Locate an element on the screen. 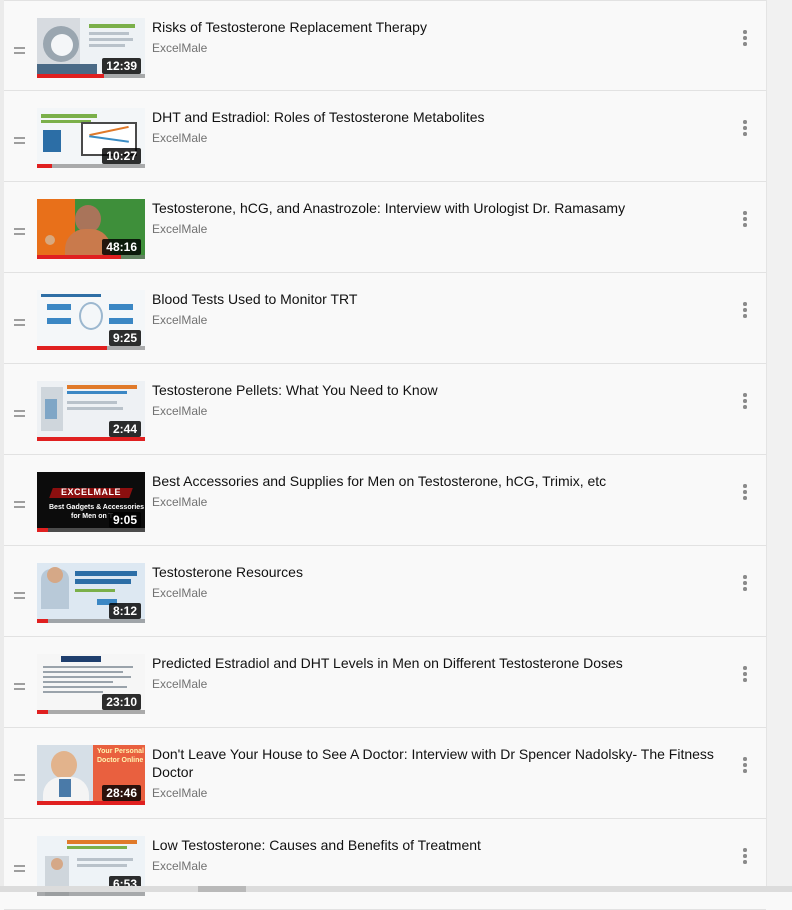 The image size is (792, 910). duration-badge: 28:46 is located at coordinates (121, 793).